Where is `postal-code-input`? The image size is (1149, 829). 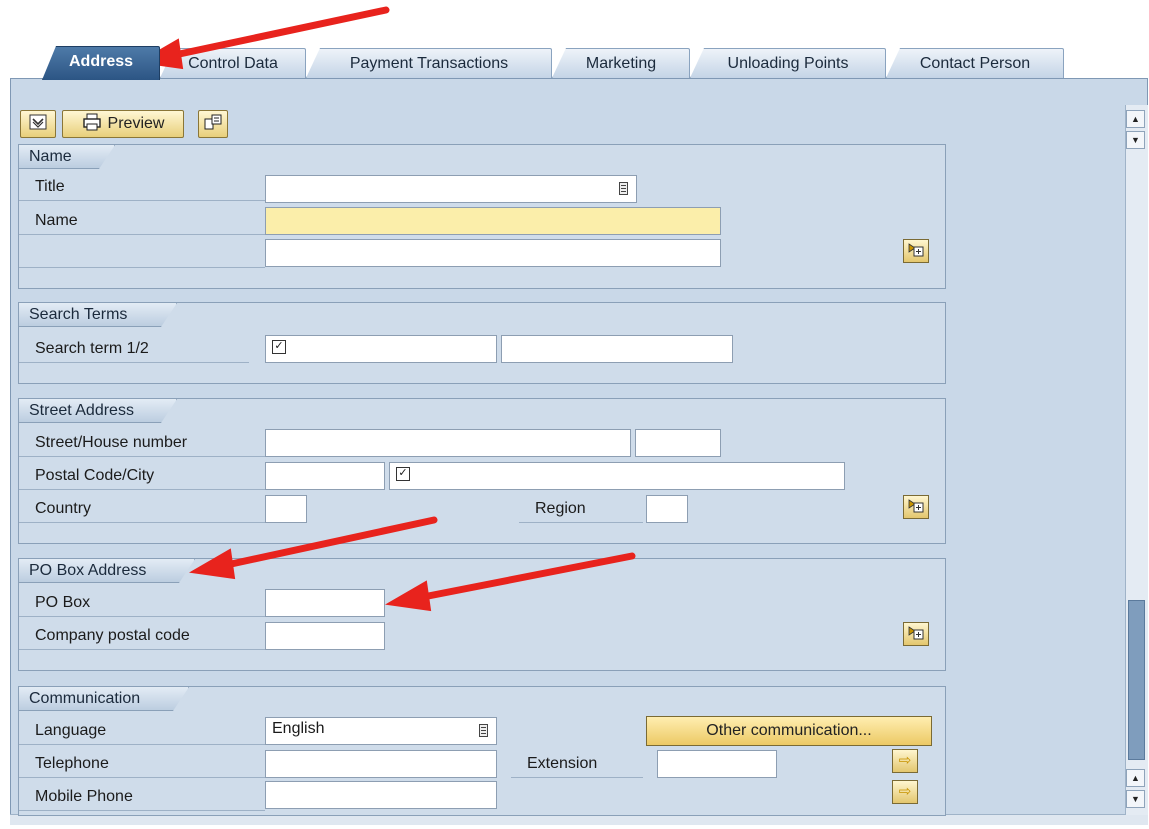 postal-code-input is located at coordinates (325, 476).